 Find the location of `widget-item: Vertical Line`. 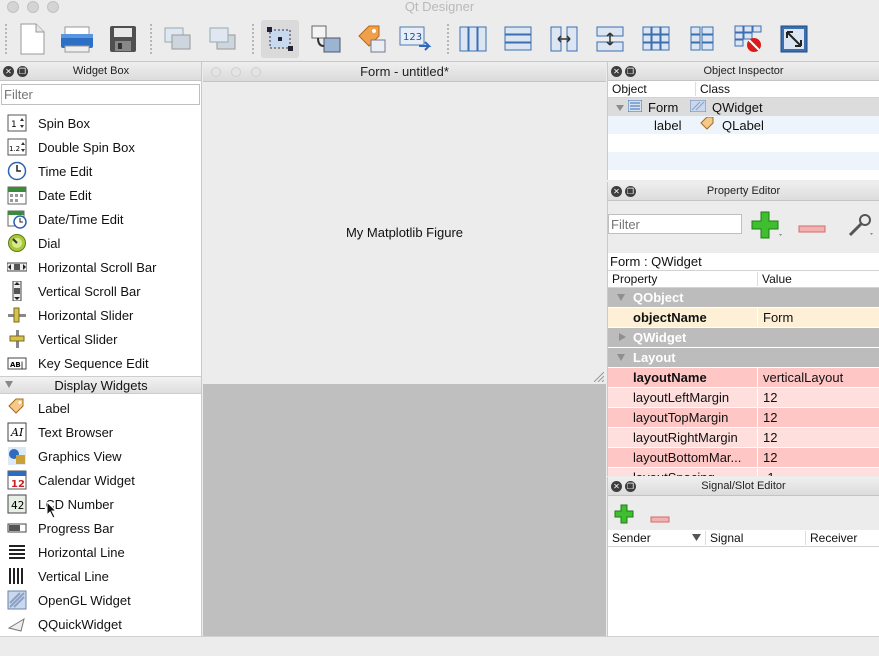

widget-item: Vertical Line is located at coordinates (100, 576).